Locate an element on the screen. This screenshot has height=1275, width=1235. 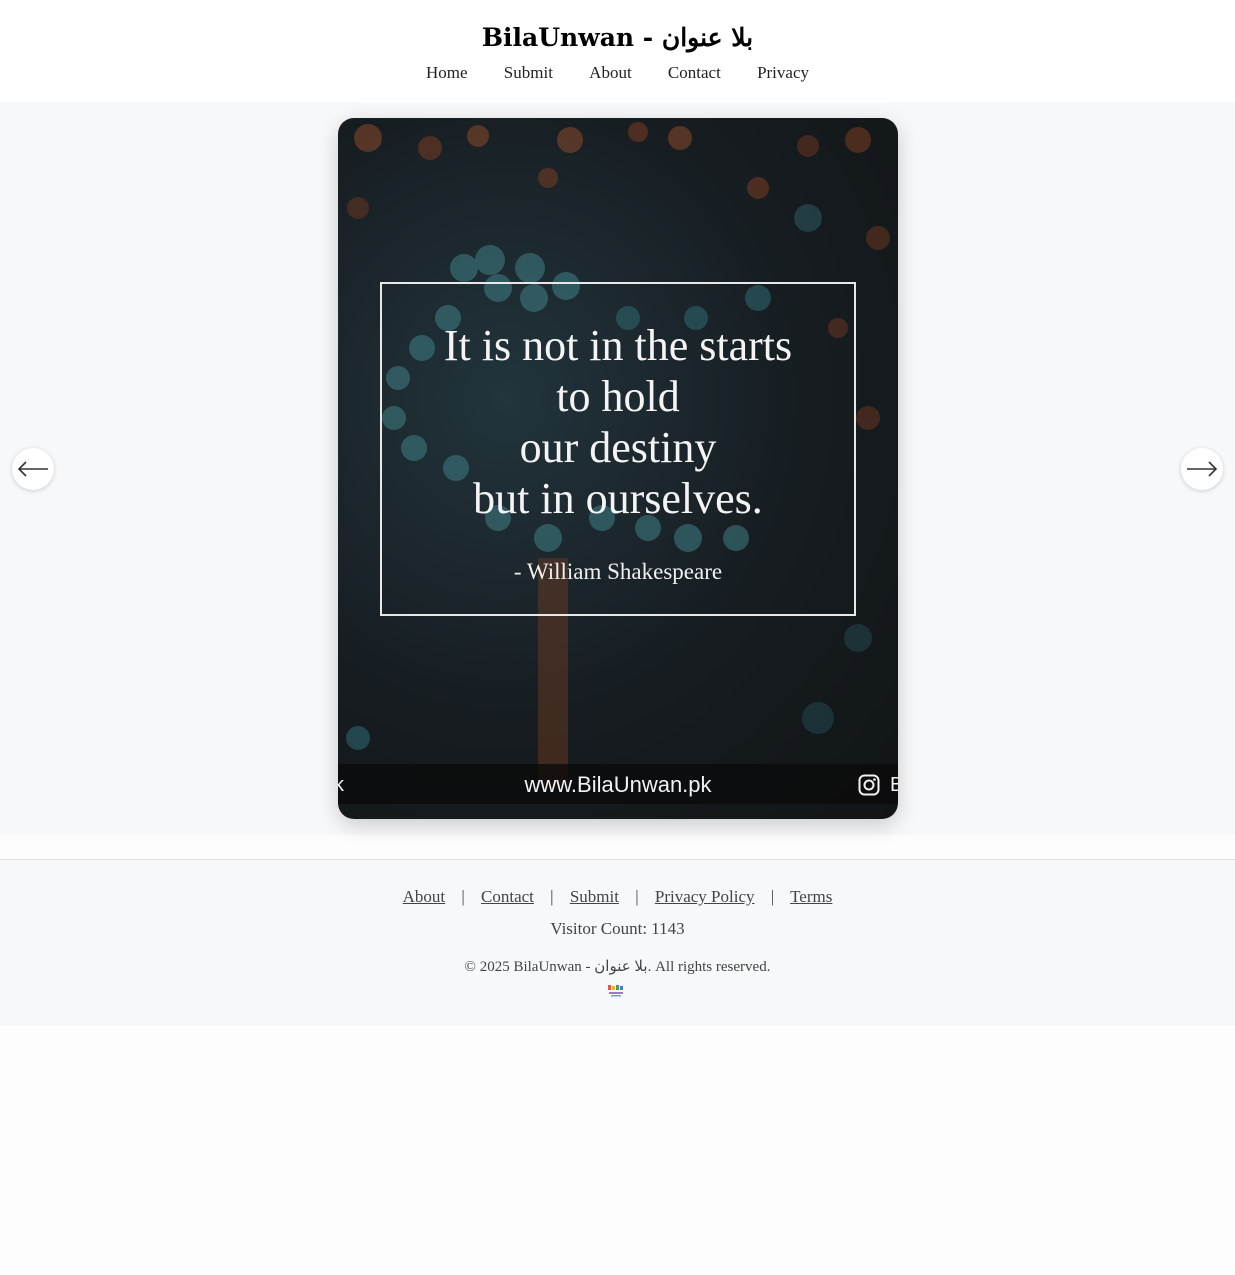
quote-line: our destiny is located at coordinates (618, 447).